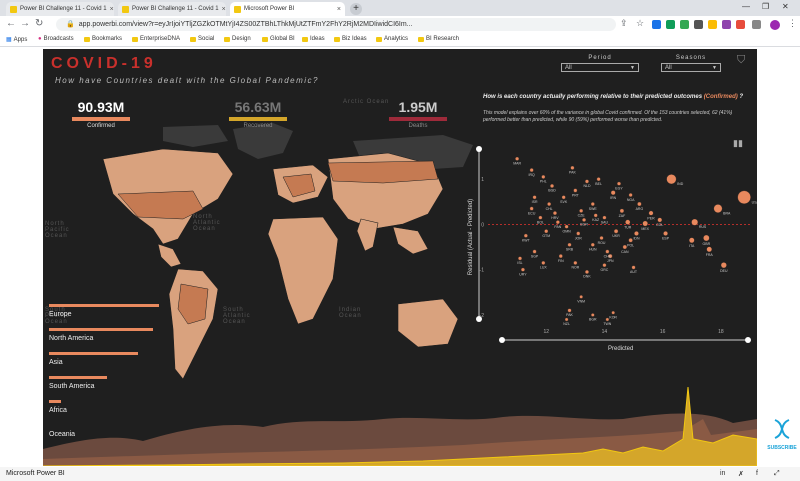  What do you see at coordinates (438, 39) in the screenshot?
I see `bookmark-bi-research: BI Research` at bounding box center [438, 39].